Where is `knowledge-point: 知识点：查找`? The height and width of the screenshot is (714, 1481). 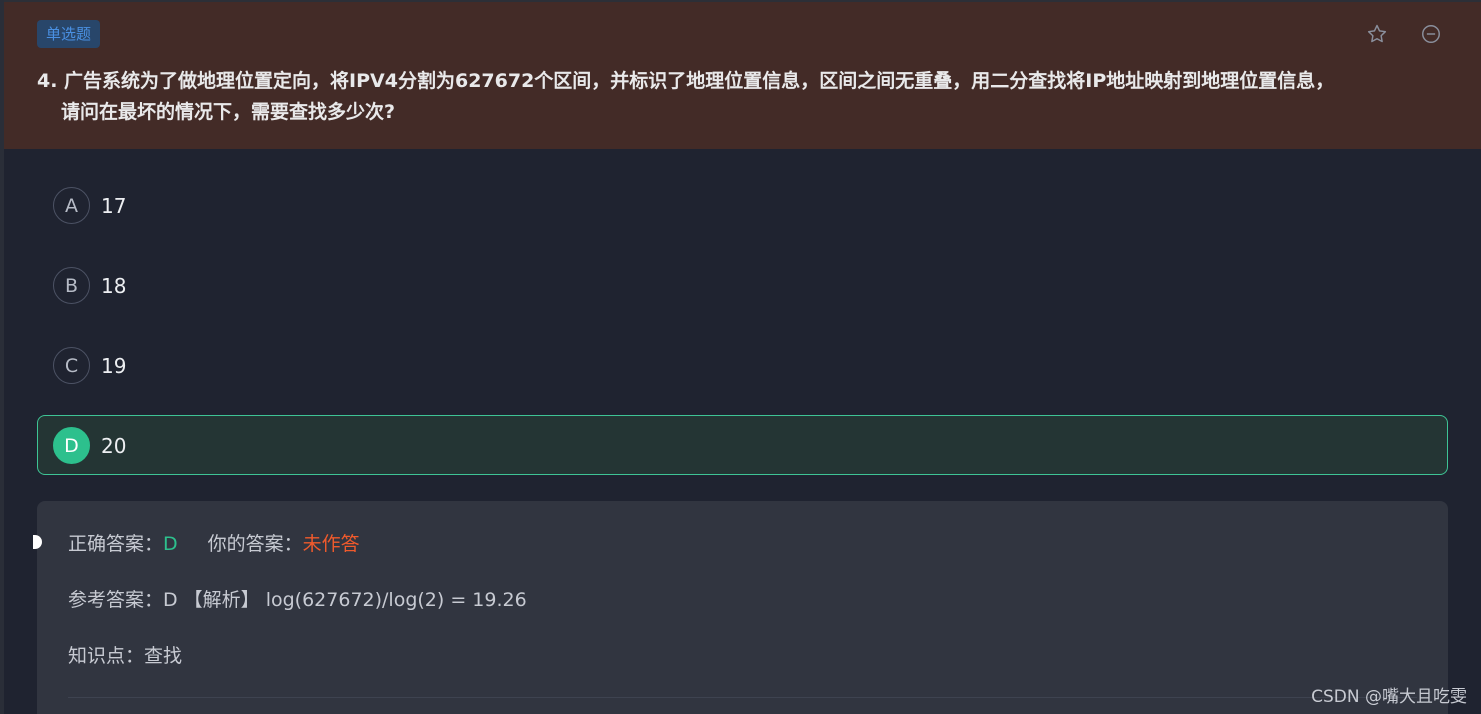 knowledge-point: 知识点：查找 is located at coordinates (125, 656).